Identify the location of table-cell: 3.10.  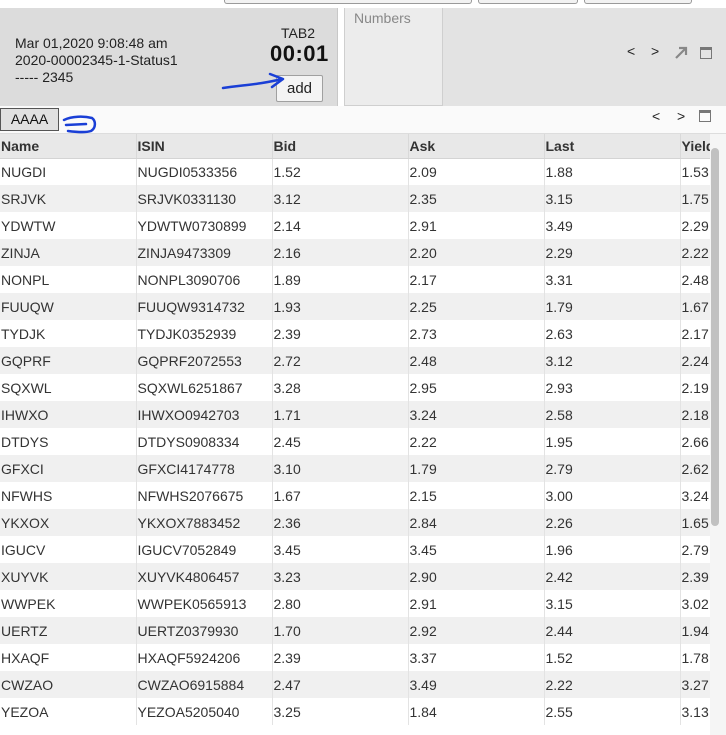
(340, 468).